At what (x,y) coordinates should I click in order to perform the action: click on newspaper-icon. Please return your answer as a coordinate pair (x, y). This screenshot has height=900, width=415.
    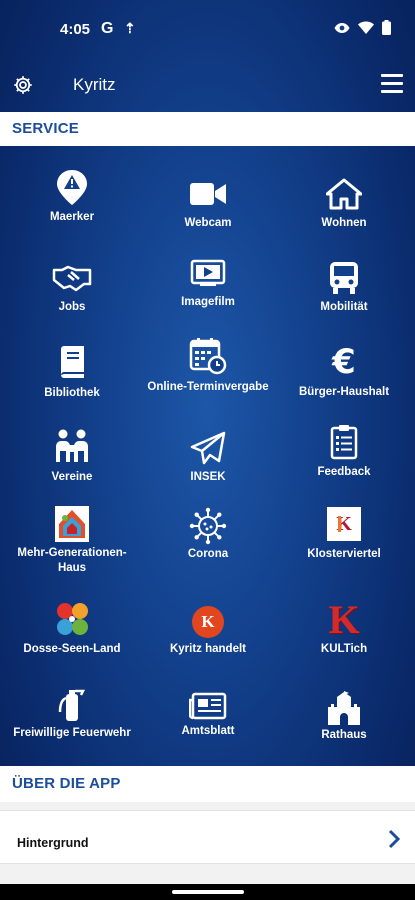
    Looking at the image, I should click on (208, 706).